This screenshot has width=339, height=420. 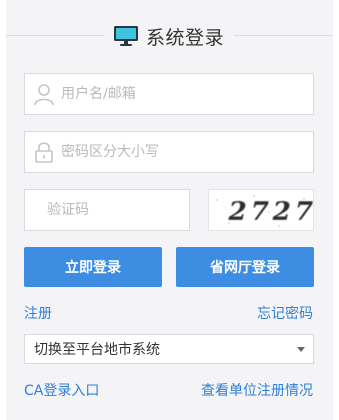 I want to click on page-title: 系统登录, so click(x=185, y=37).